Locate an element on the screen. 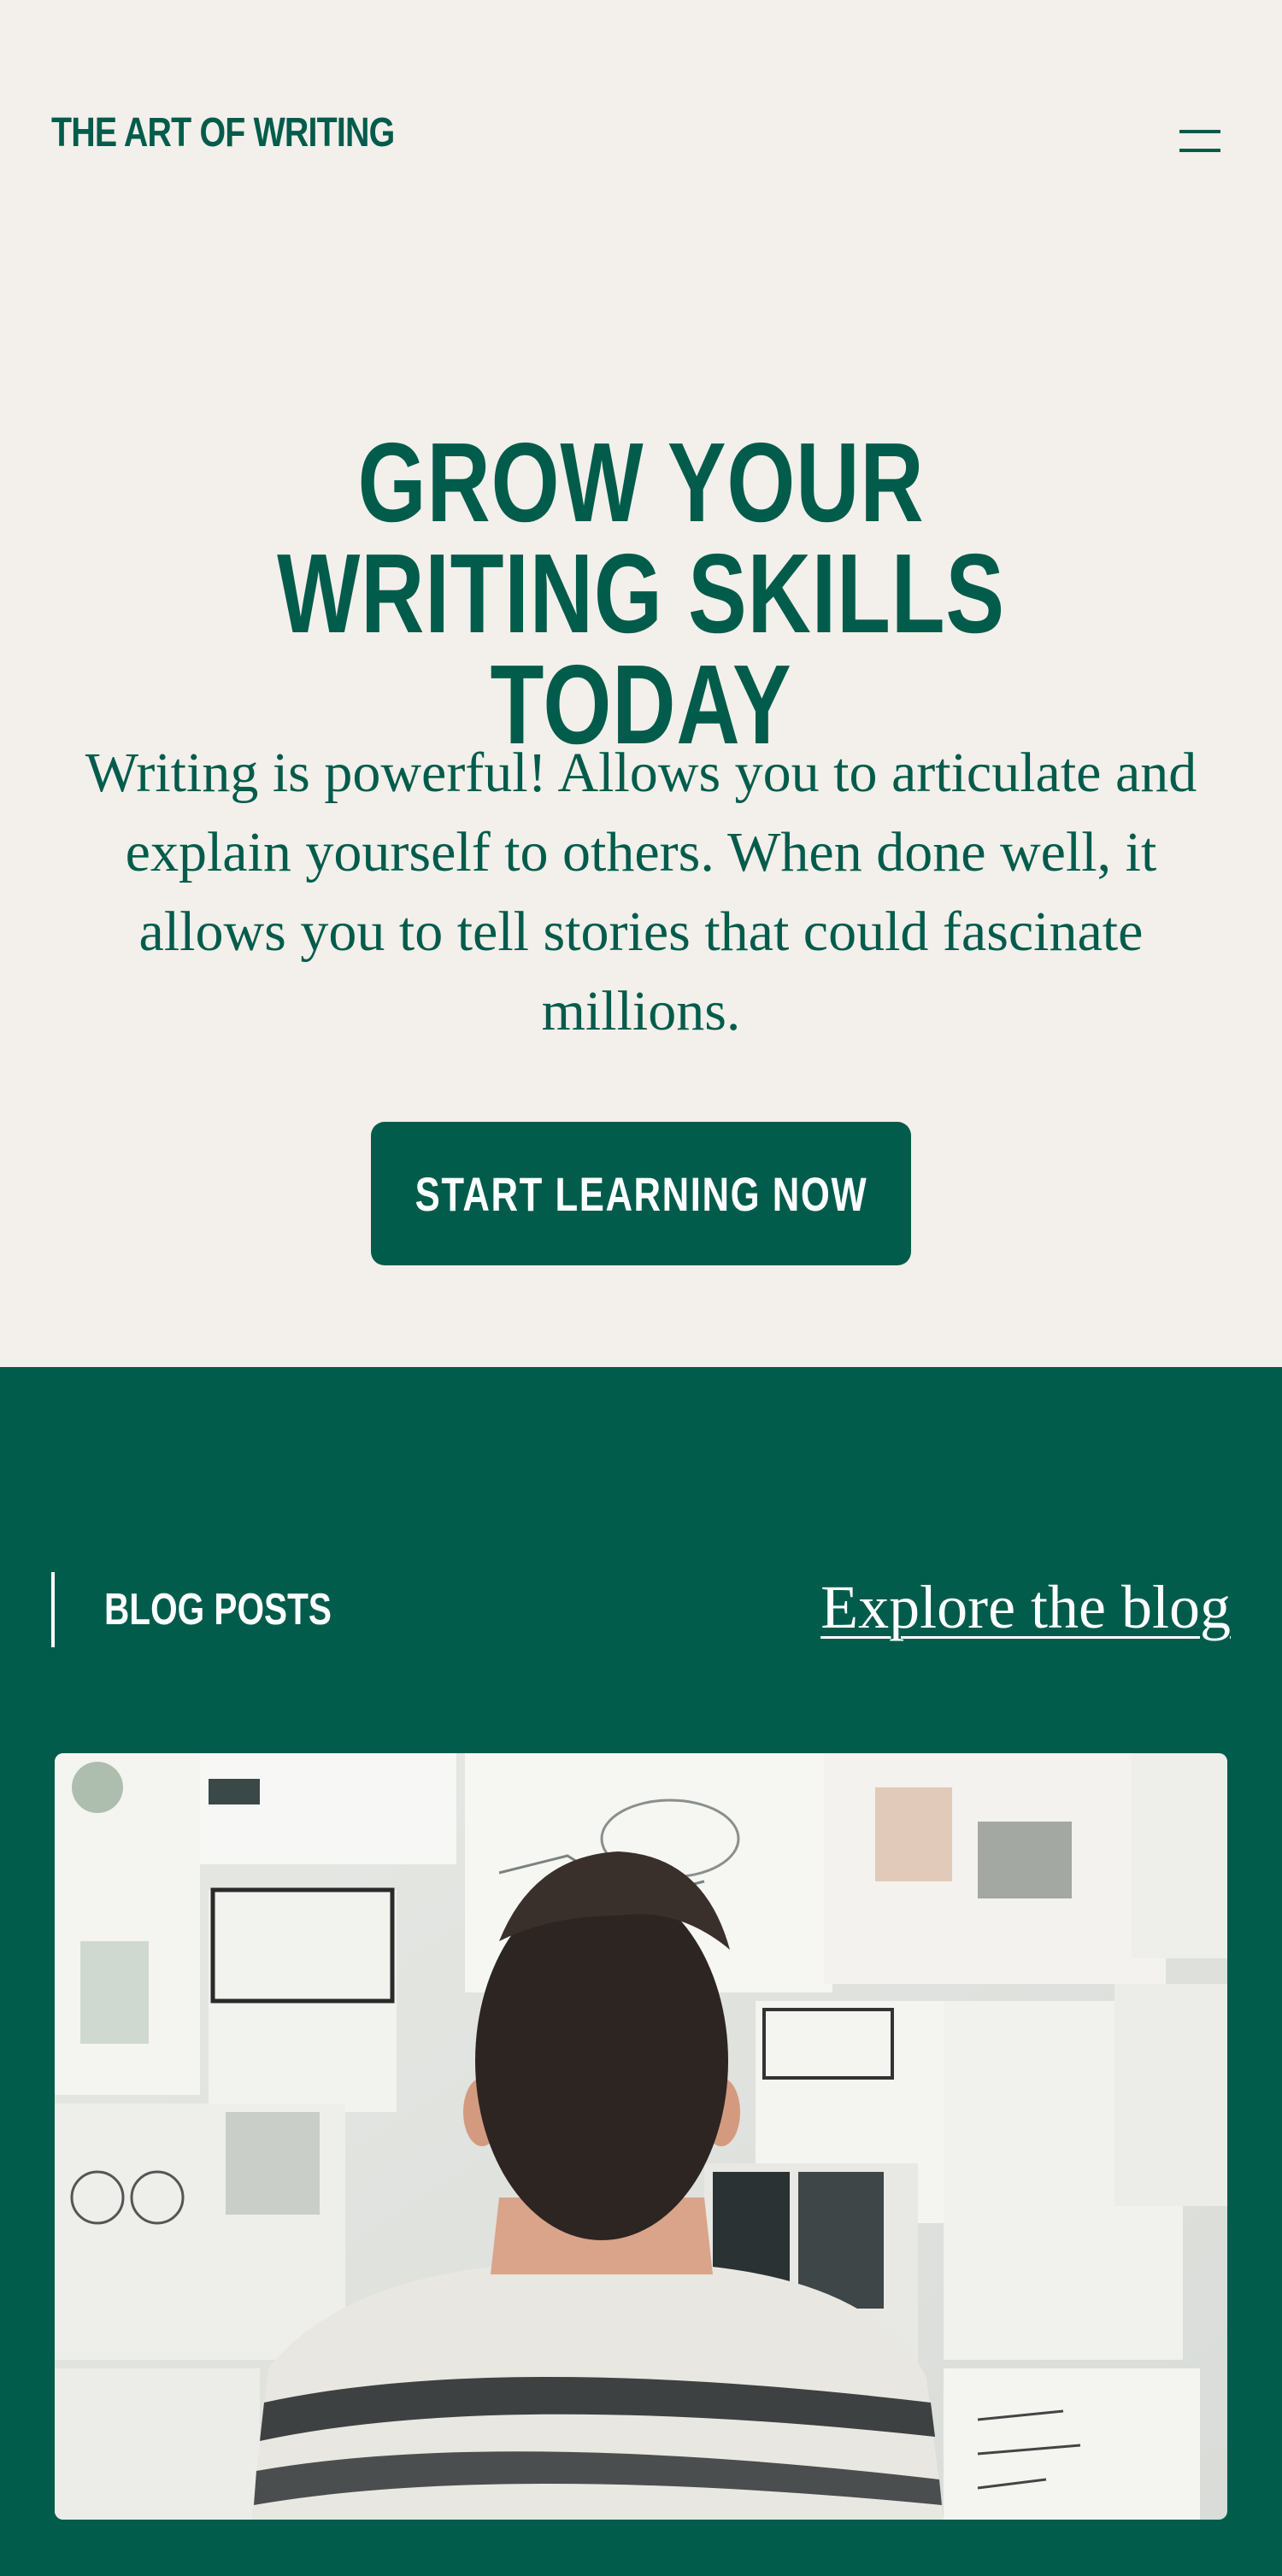 Image resolution: width=1282 pixels, height=2576 pixels. hamburger-menu-icon is located at coordinates (1196, 143).